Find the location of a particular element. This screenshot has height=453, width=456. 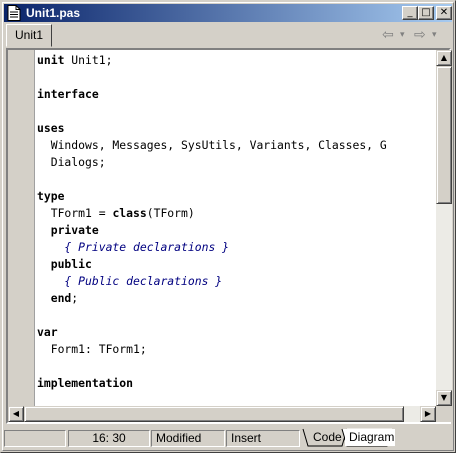

arrow-left-icon: ◀ is located at coordinates (16, 413).